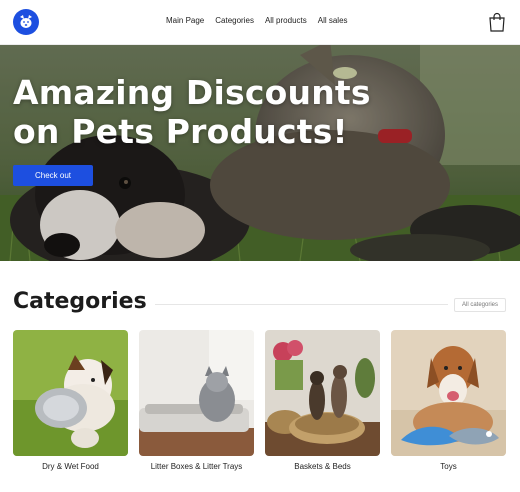 This screenshot has width=520, height=492. Describe the element at coordinates (70, 466) in the screenshot. I see `category-label: Dry & Wet Food` at that location.